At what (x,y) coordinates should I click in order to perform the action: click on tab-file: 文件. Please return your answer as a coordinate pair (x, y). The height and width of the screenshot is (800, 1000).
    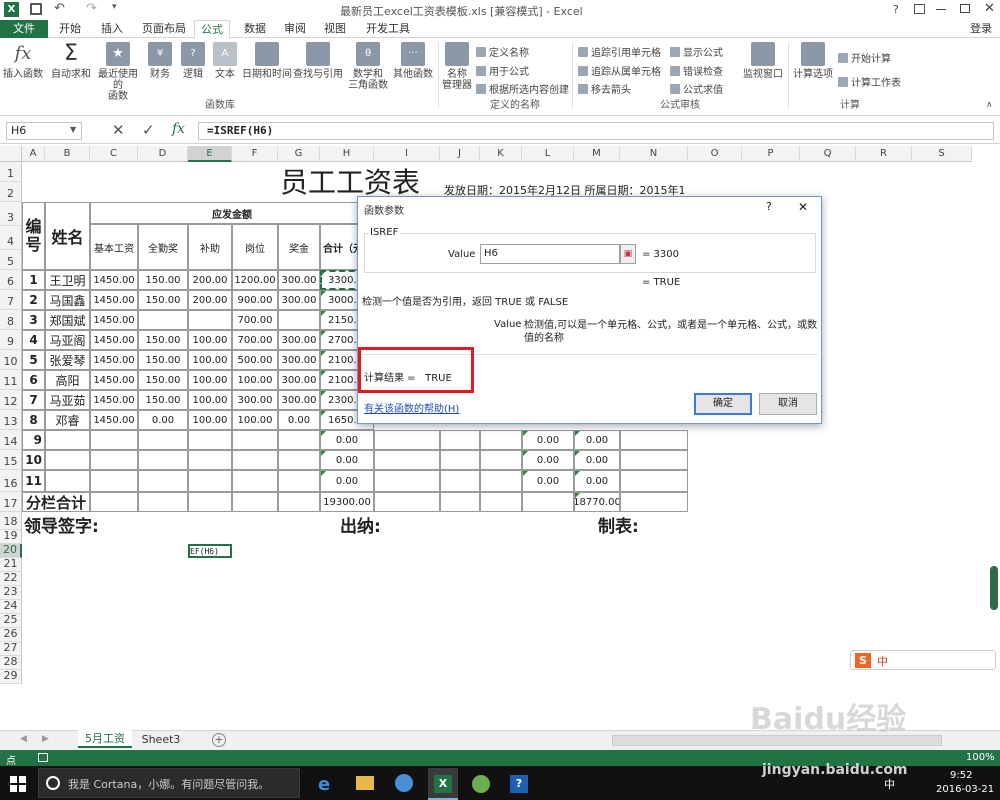
    Looking at the image, I should click on (24, 29).